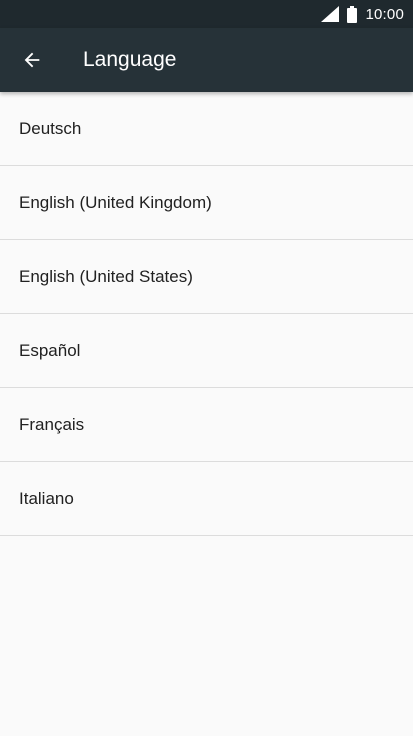 The width and height of the screenshot is (413, 736). I want to click on page-title: Language, so click(130, 59).